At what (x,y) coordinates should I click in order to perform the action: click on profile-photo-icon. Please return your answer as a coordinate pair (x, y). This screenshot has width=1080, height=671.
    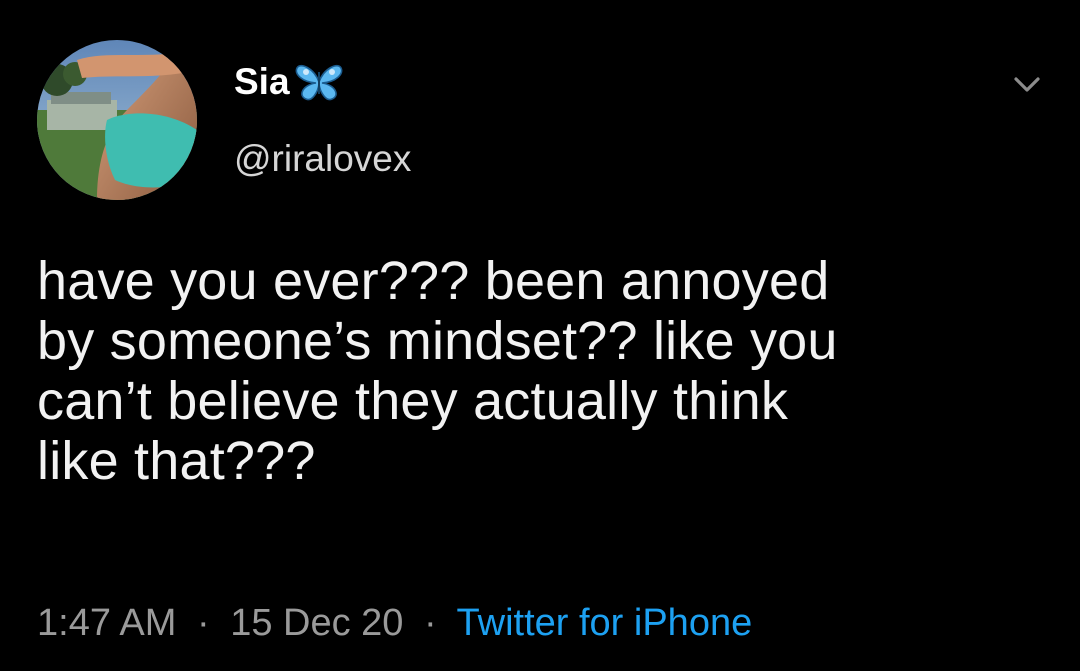
    Looking at the image, I should click on (117, 120).